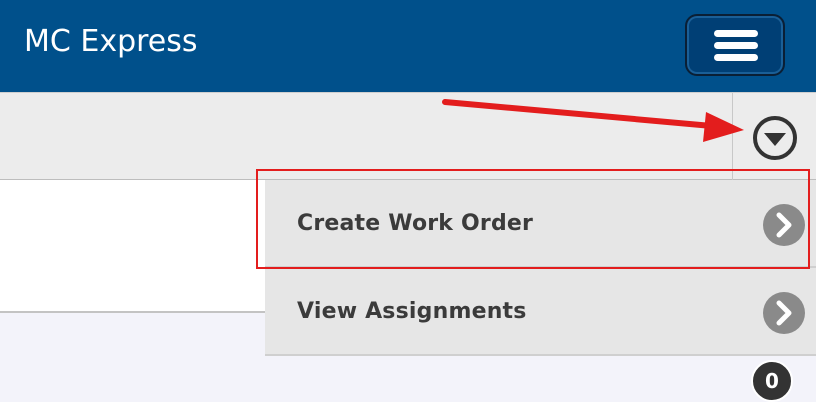  Describe the element at coordinates (412, 311) in the screenshot. I see `menu-item-label: View Assignments` at that location.